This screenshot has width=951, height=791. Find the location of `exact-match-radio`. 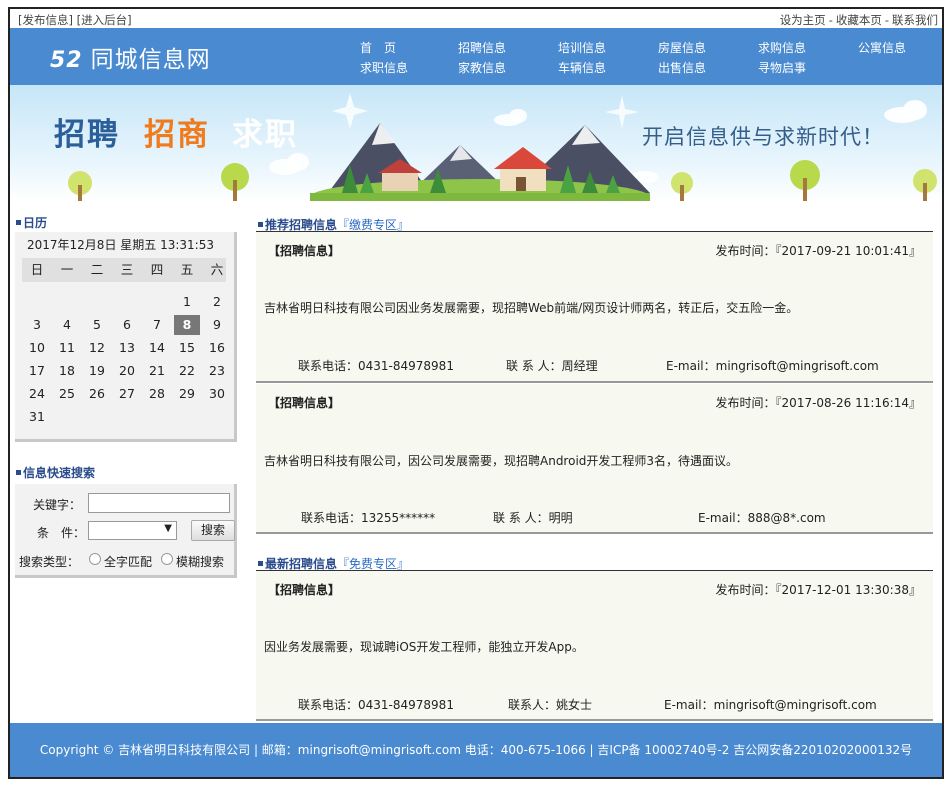

exact-match-radio is located at coordinates (95, 559).